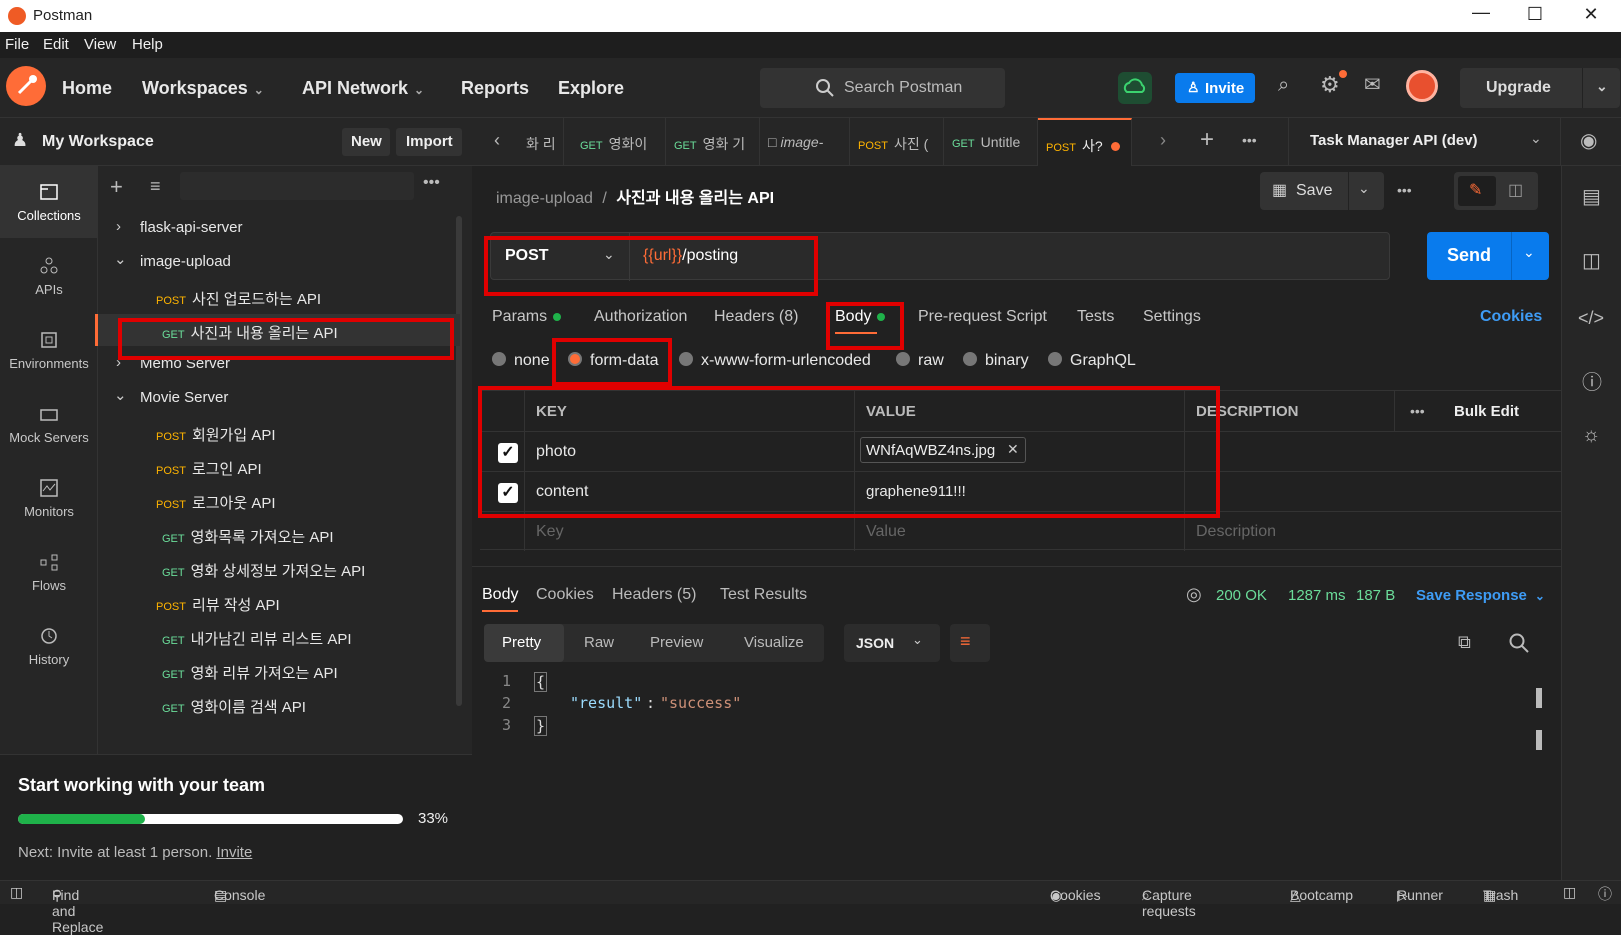  I want to click on collection-image-upload: ⌄ image-upload, so click(279, 262).